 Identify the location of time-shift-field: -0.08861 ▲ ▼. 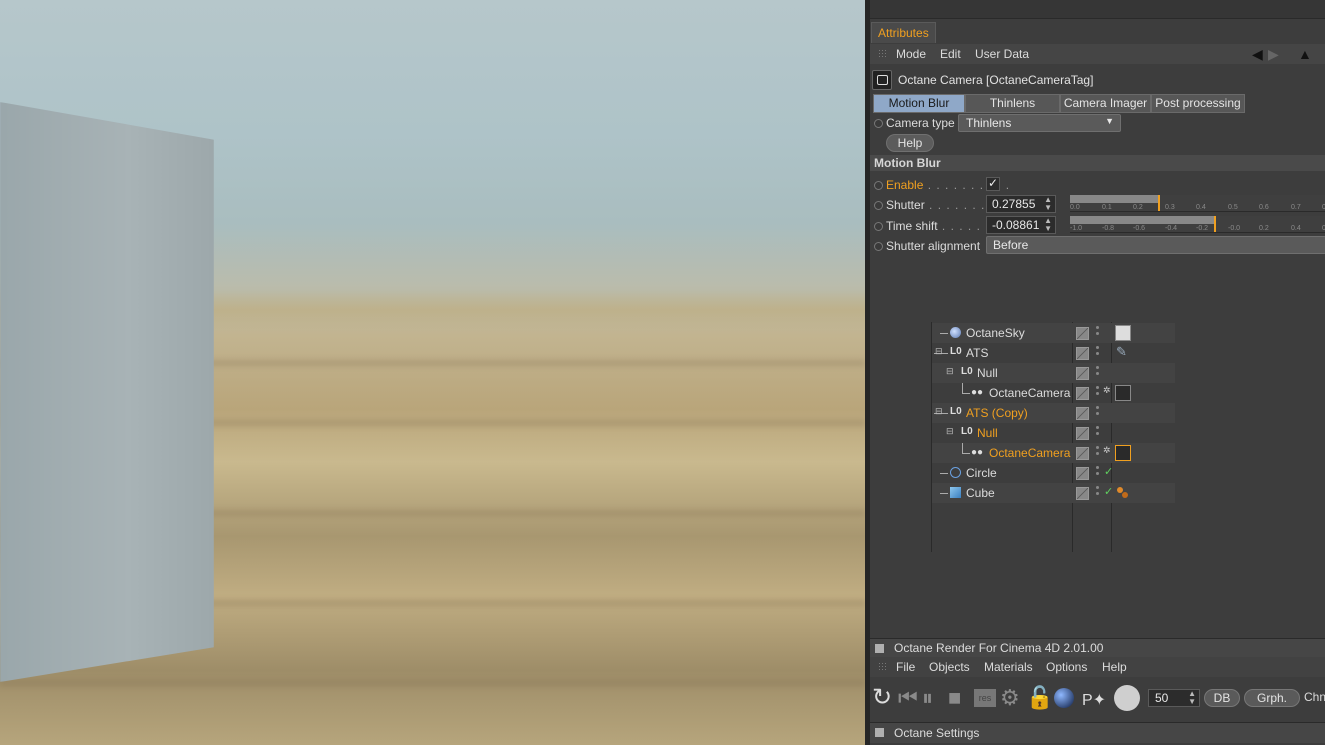
(1021, 225).